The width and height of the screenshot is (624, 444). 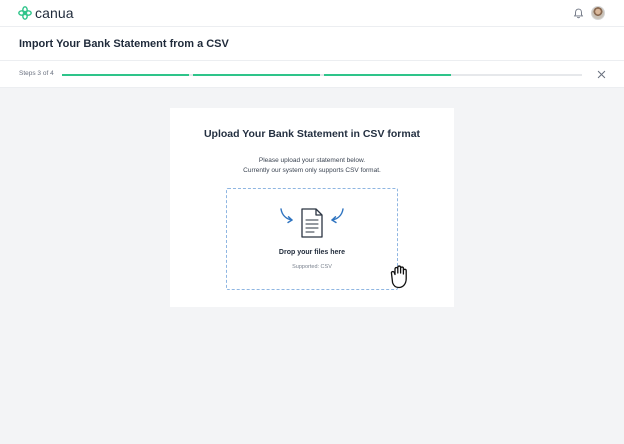 What do you see at coordinates (578, 13) in the screenshot?
I see `bell-icon` at bounding box center [578, 13].